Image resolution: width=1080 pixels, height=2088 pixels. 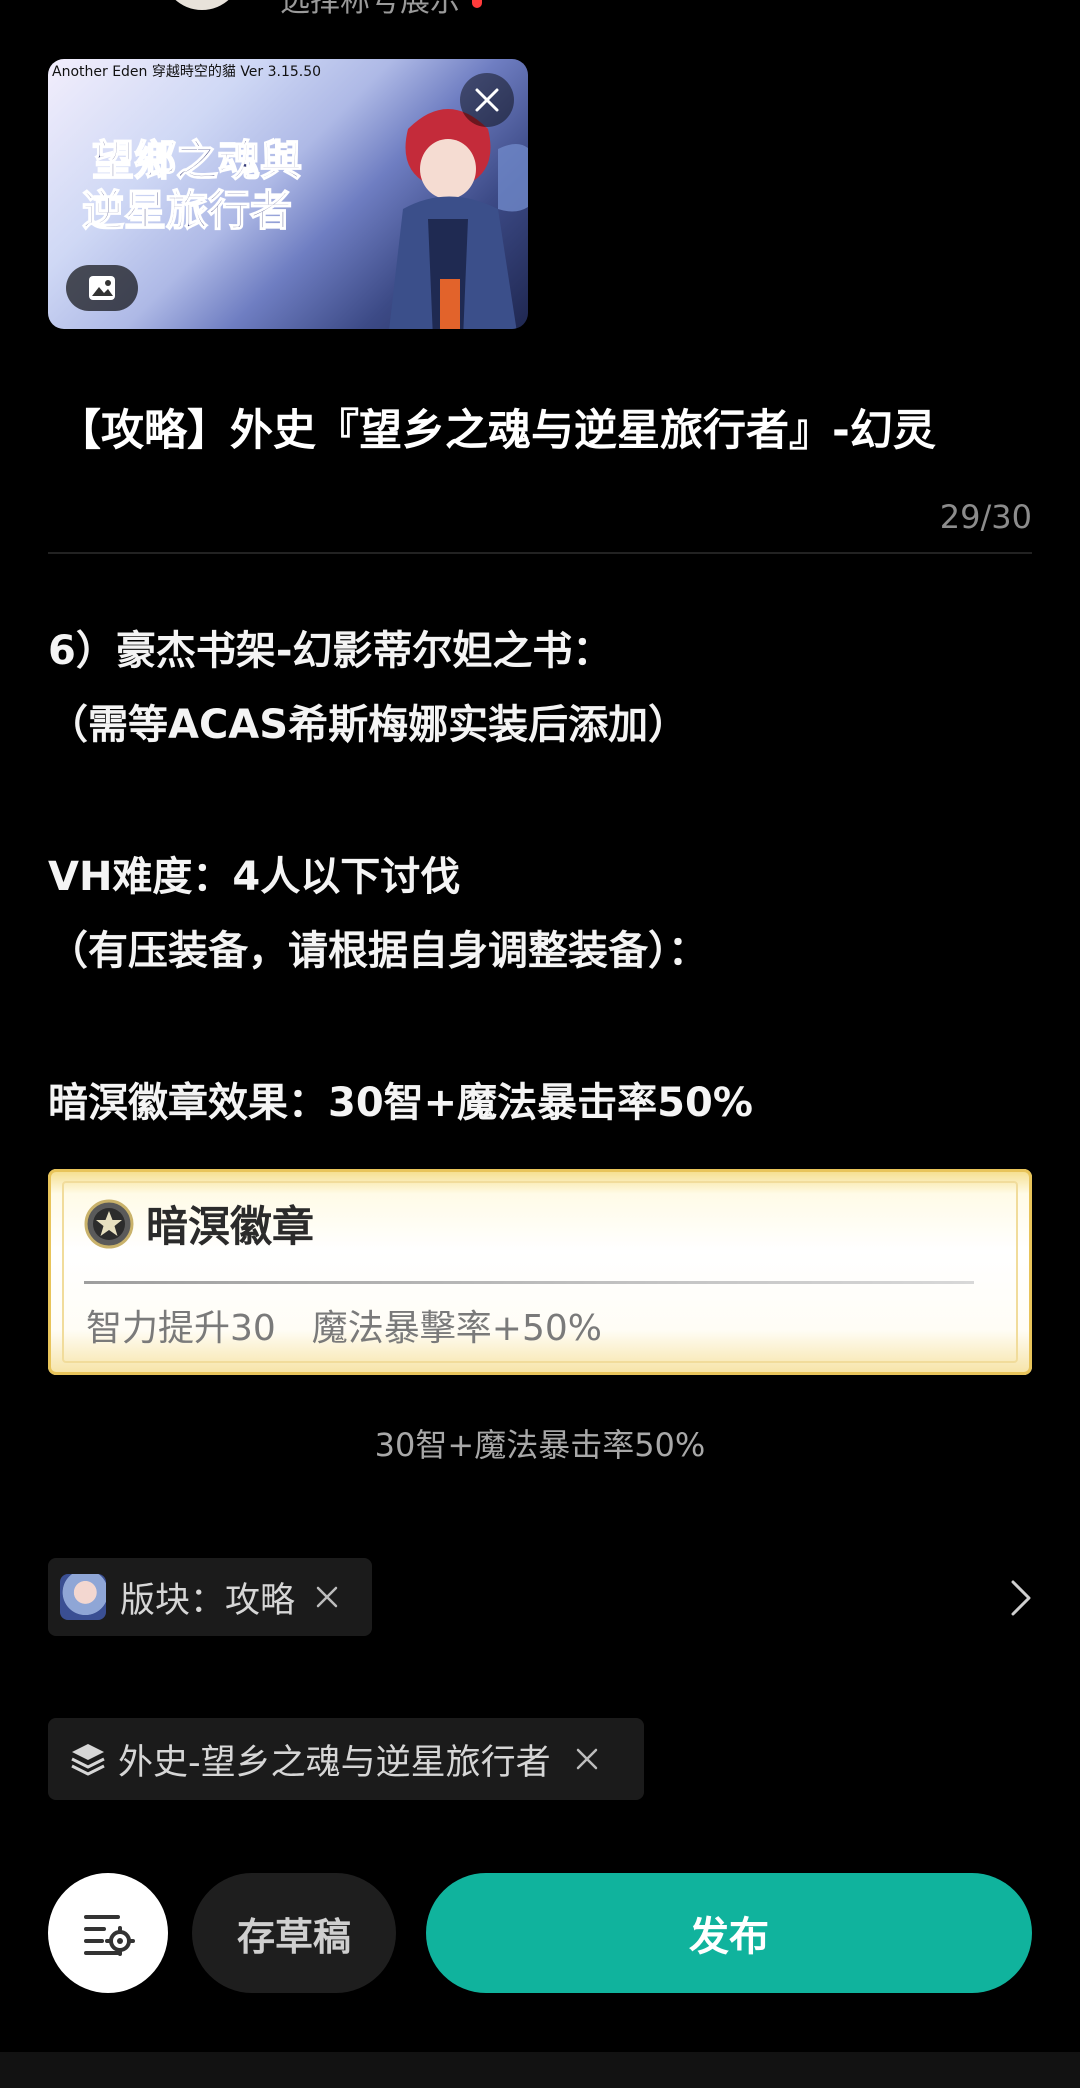 I want to click on cover-logo: 望鄉之魂與 逆星旅行者, so click(x=192, y=185).